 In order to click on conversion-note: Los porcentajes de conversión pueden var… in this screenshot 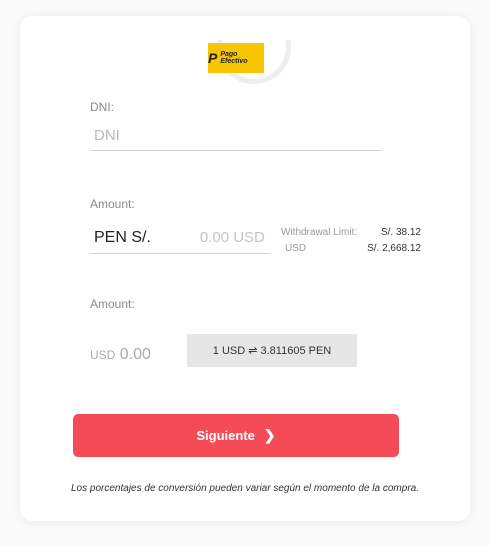, I will do `click(245, 488)`.